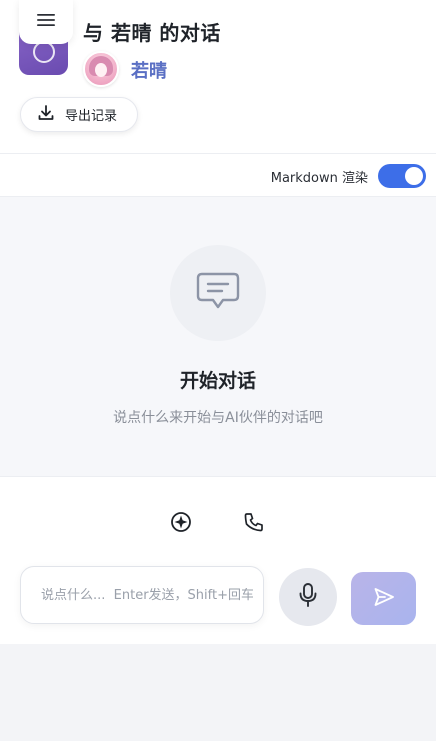 This screenshot has width=436, height=741. I want to click on character-avatar, so click(101, 69).